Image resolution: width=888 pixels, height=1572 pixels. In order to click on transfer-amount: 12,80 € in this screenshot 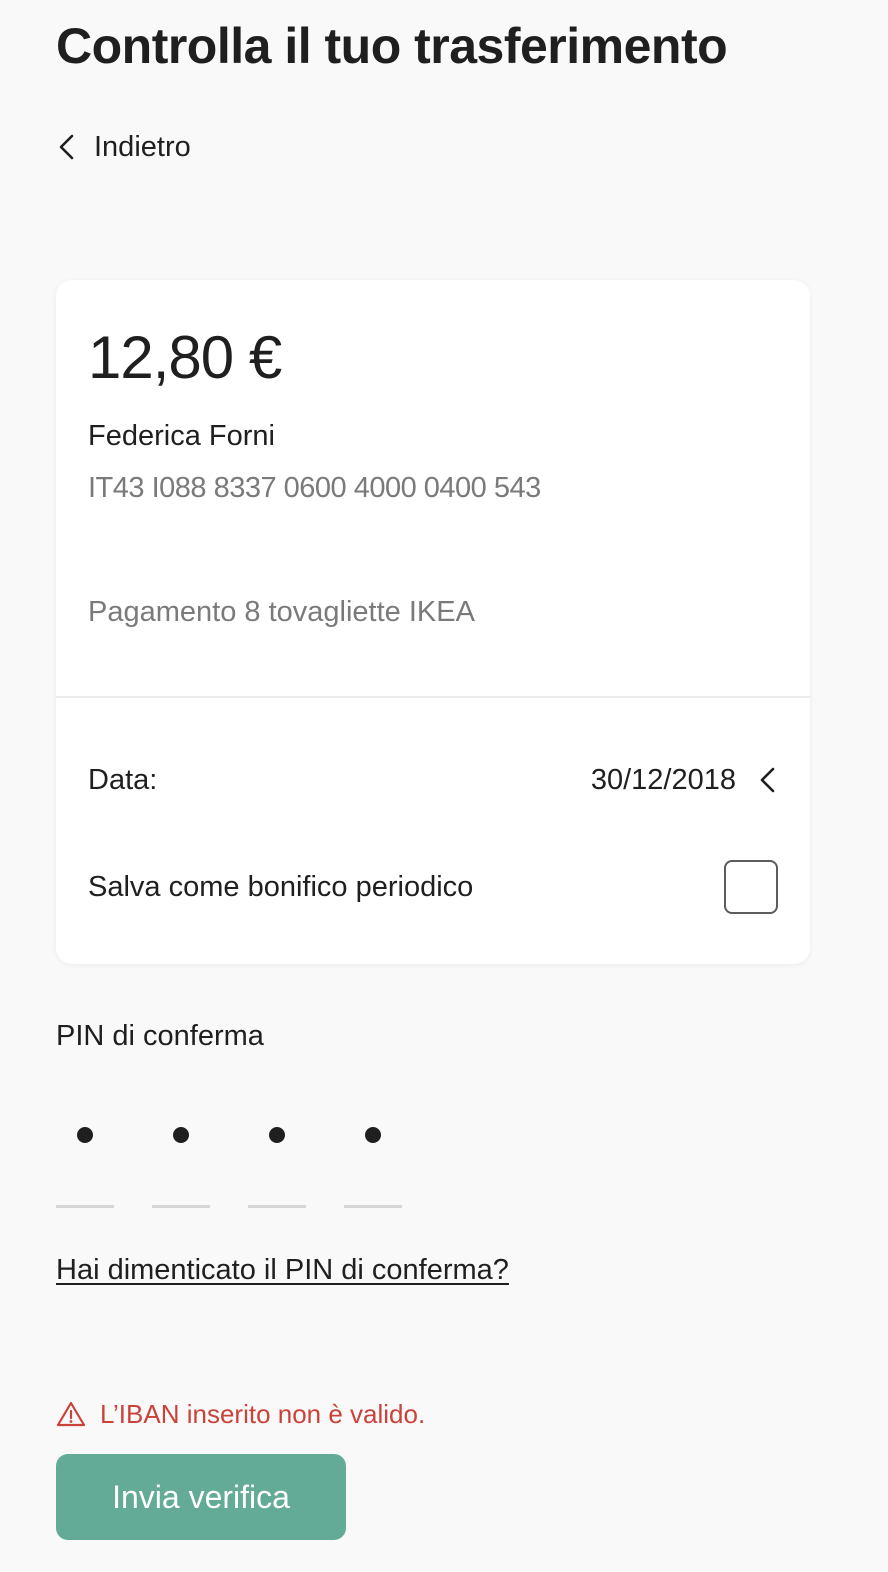, I will do `click(185, 357)`.